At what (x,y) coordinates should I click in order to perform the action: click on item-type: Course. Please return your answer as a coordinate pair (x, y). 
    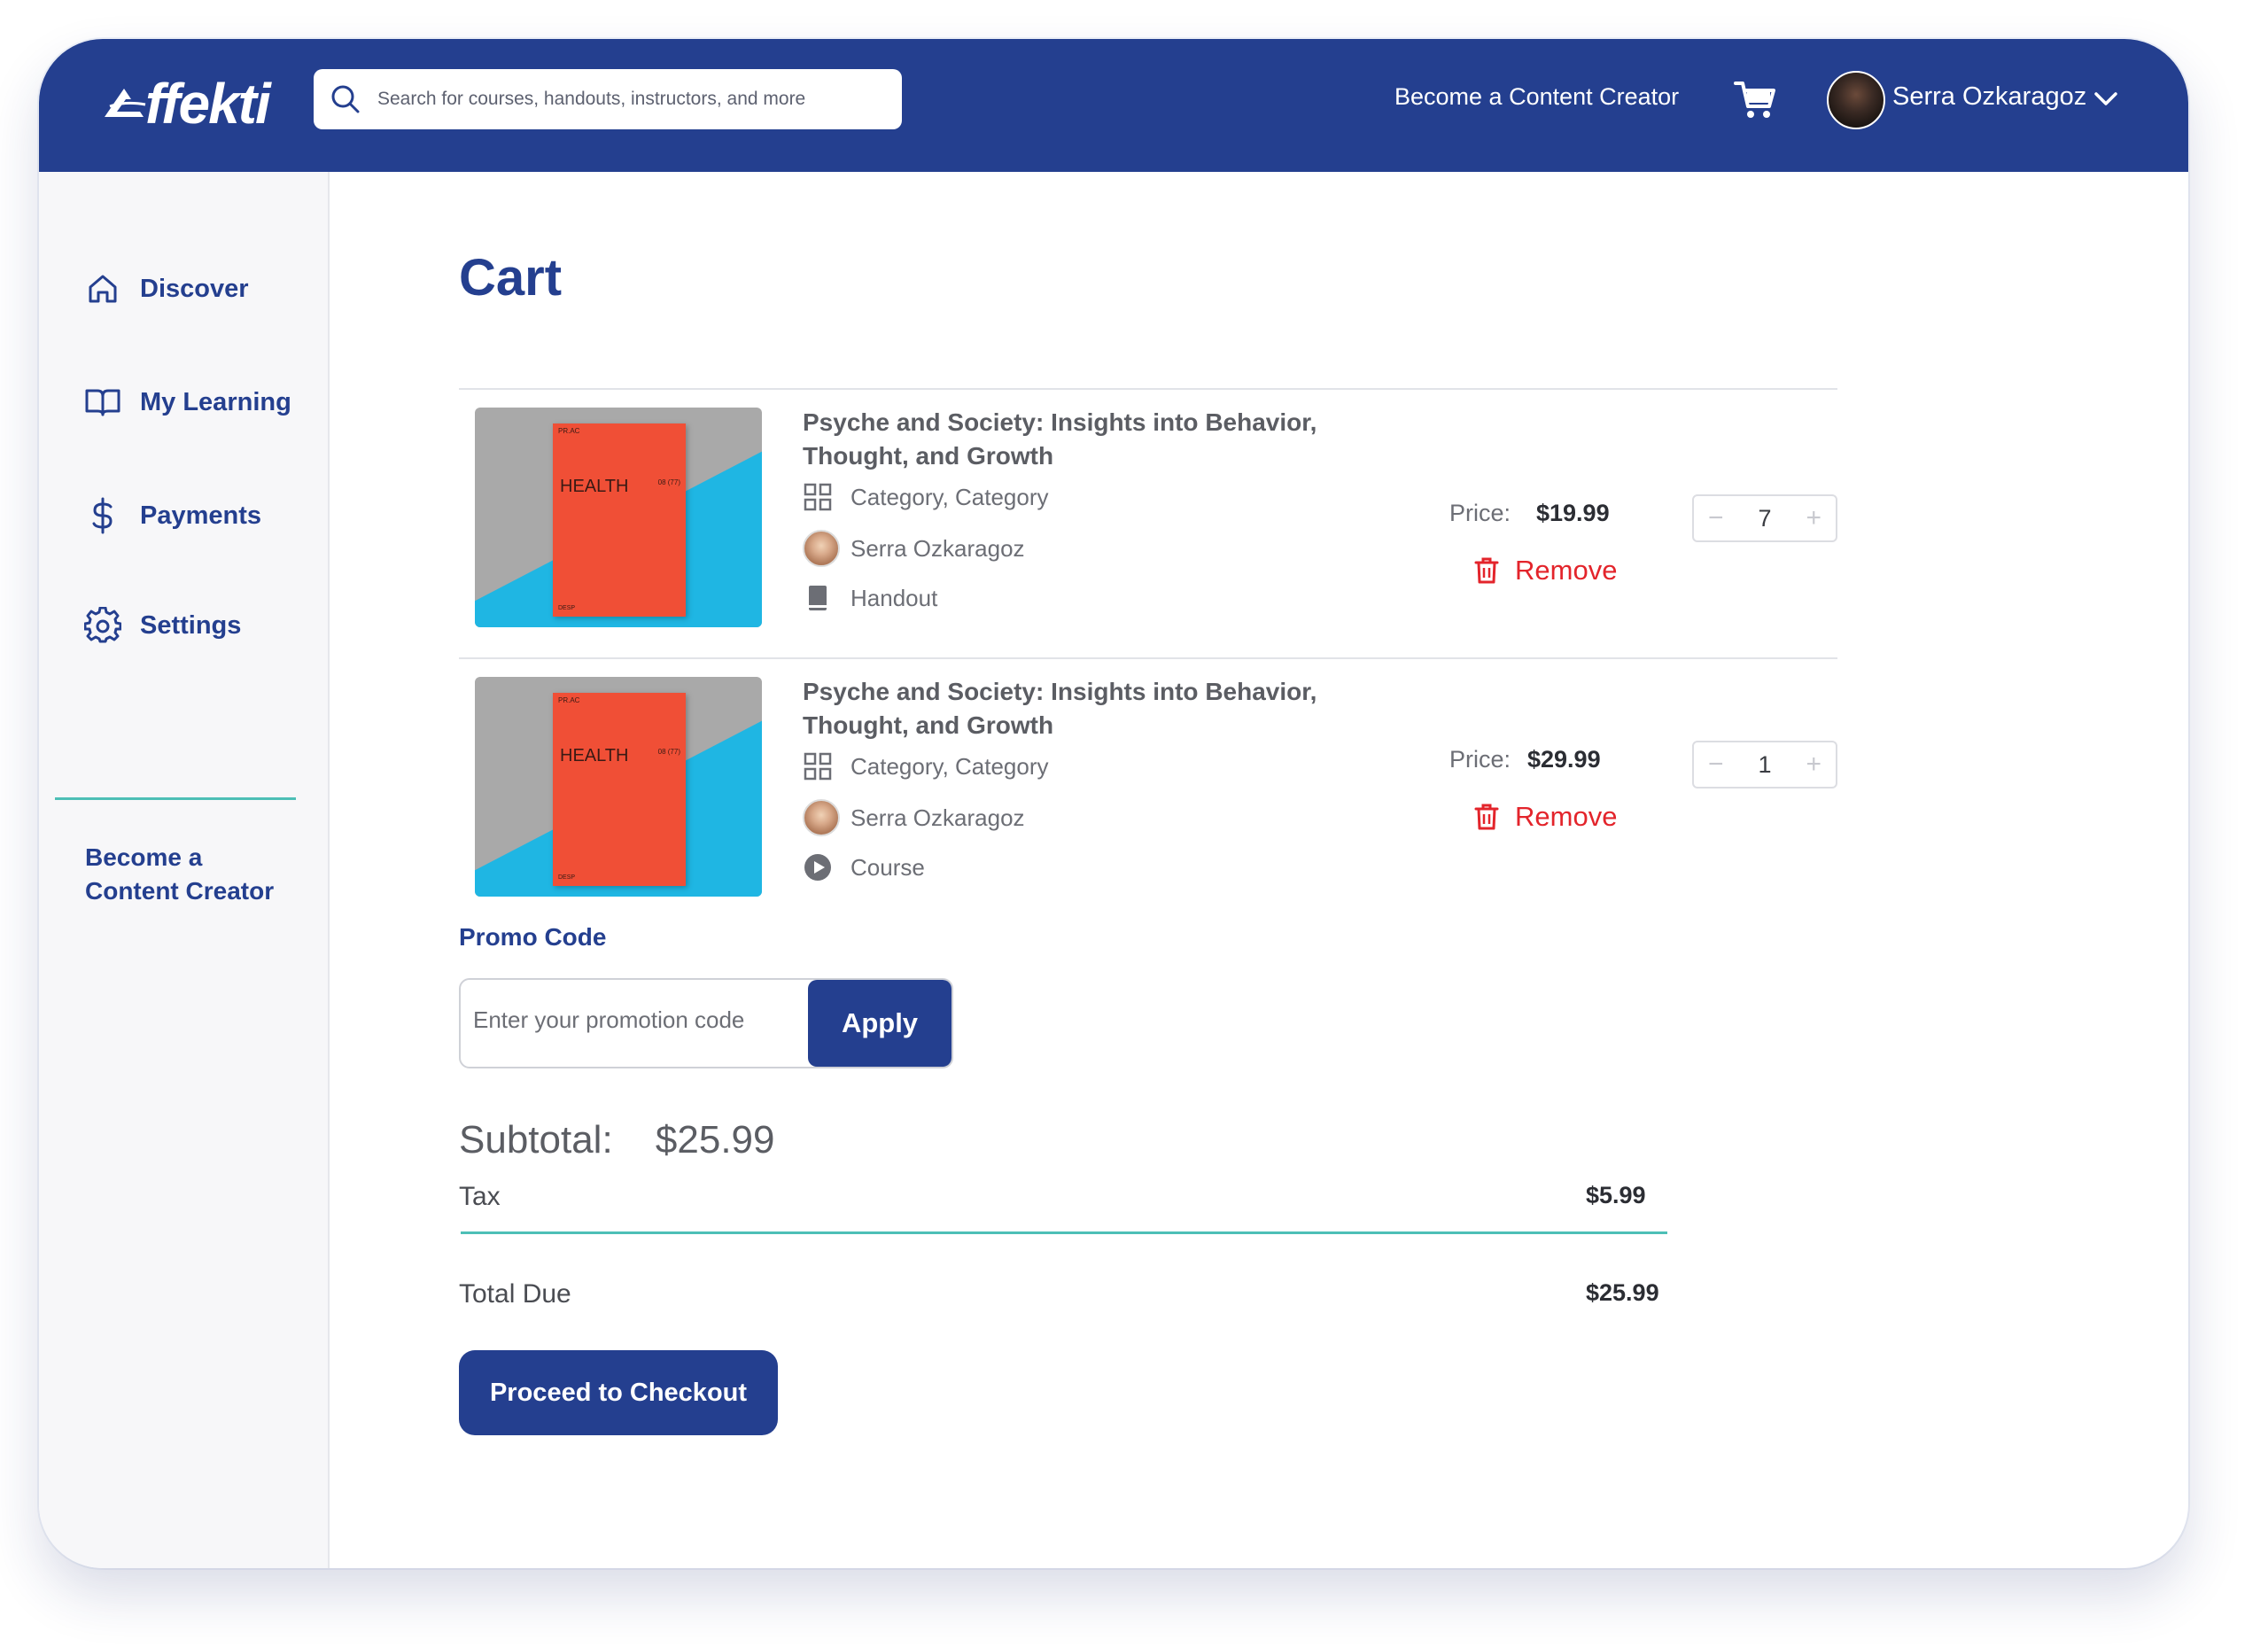
    Looking at the image, I should click on (864, 867).